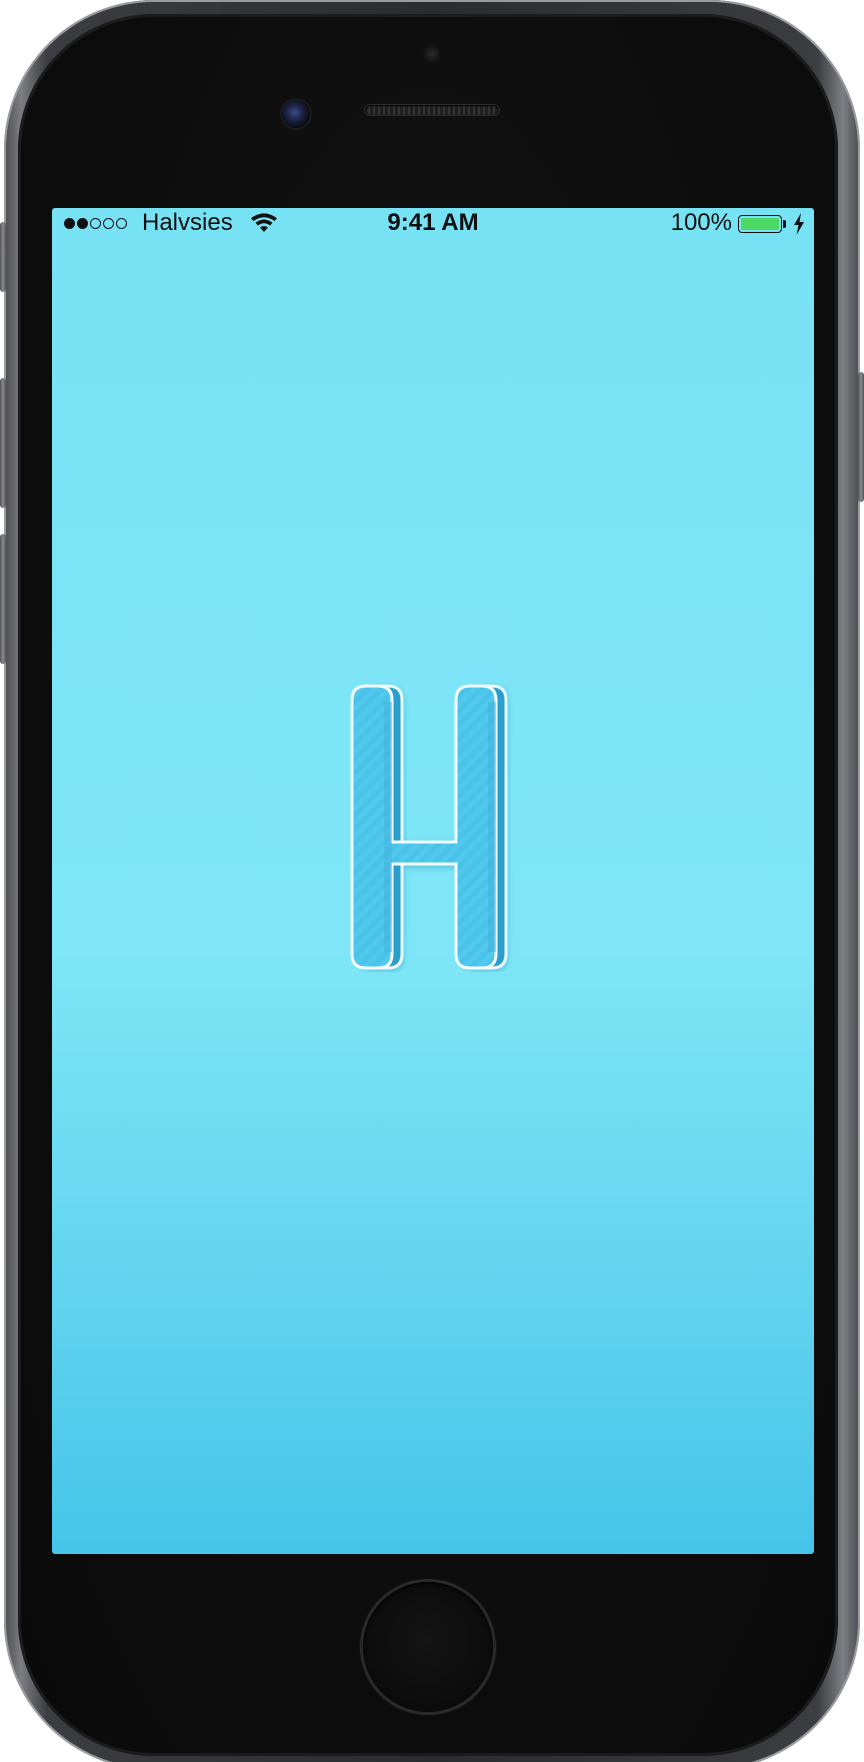 The image size is (864, 1762). What do you see at coordinates (296, 114) in the screenshot?
I see `front-camera-icon` at bounding box center [296, 114].